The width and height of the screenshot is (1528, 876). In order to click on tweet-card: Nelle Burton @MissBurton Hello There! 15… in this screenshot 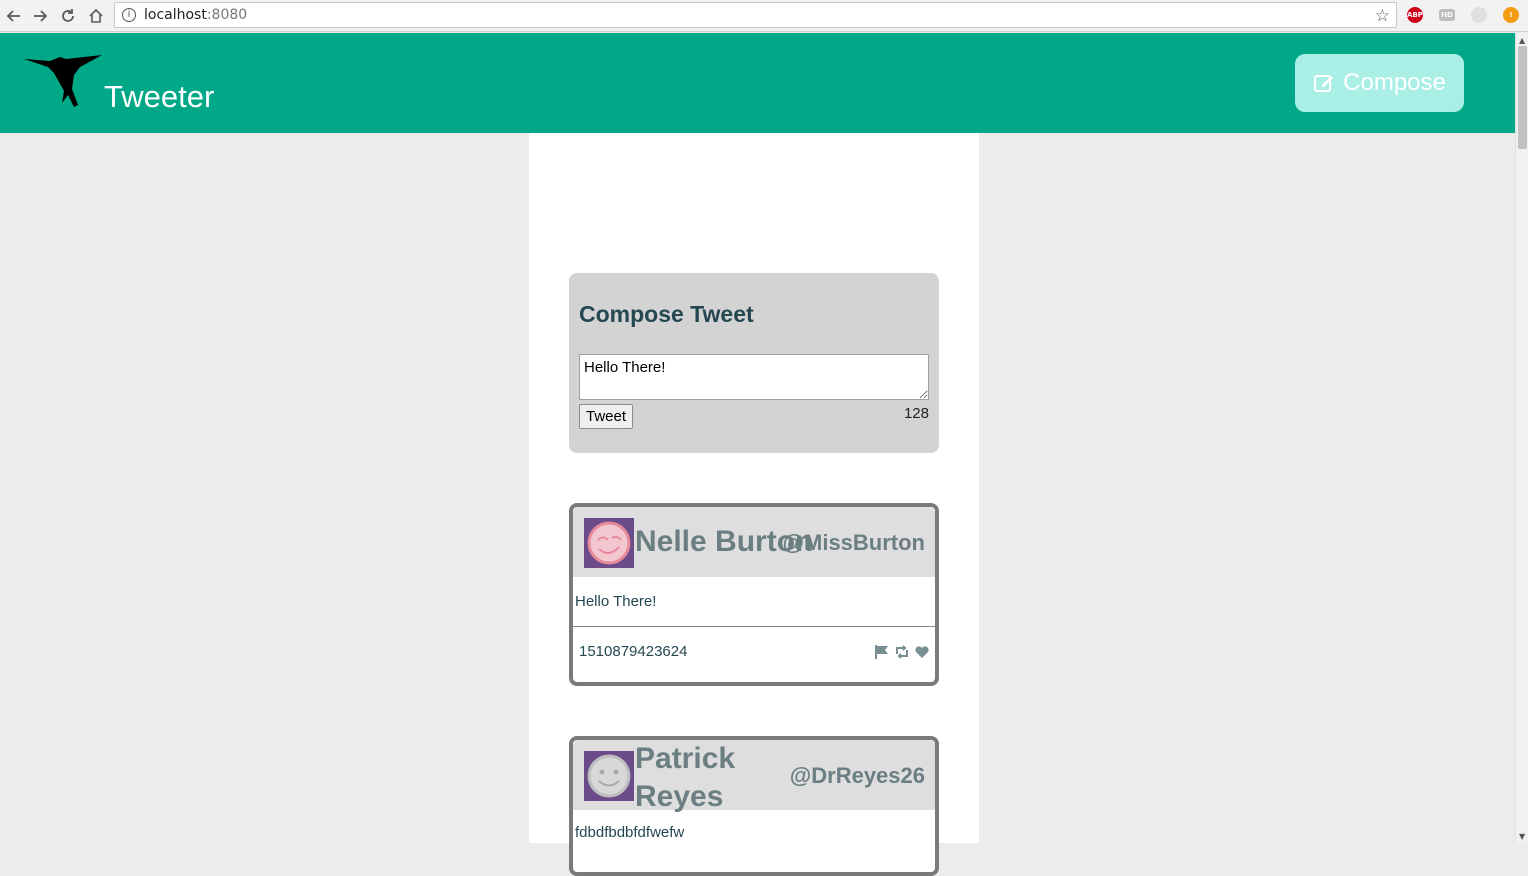, I will do `click(754, 594)`.